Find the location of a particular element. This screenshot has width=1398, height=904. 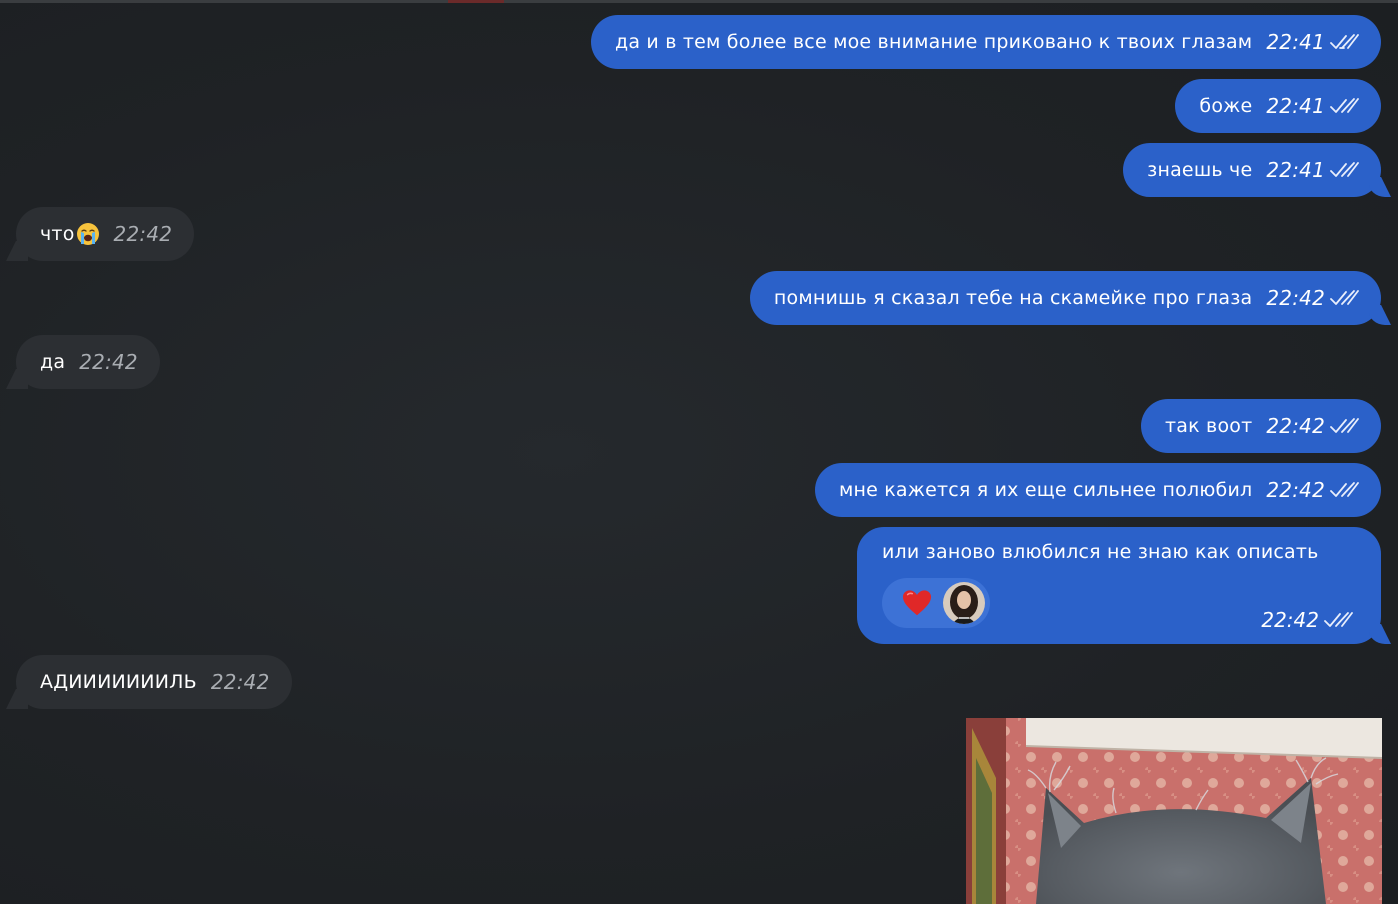

message-text: да is located at coordinates (53, 362).